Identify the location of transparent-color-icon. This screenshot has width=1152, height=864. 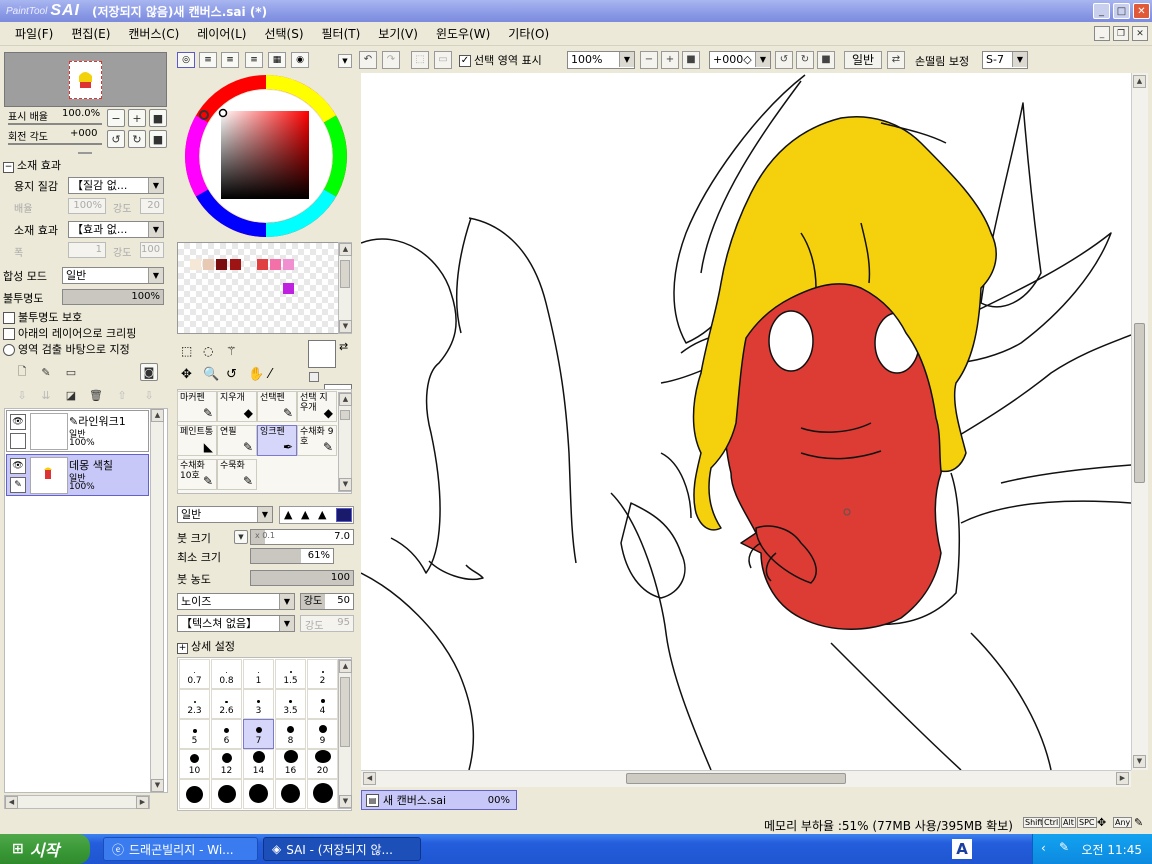
(314, 377).